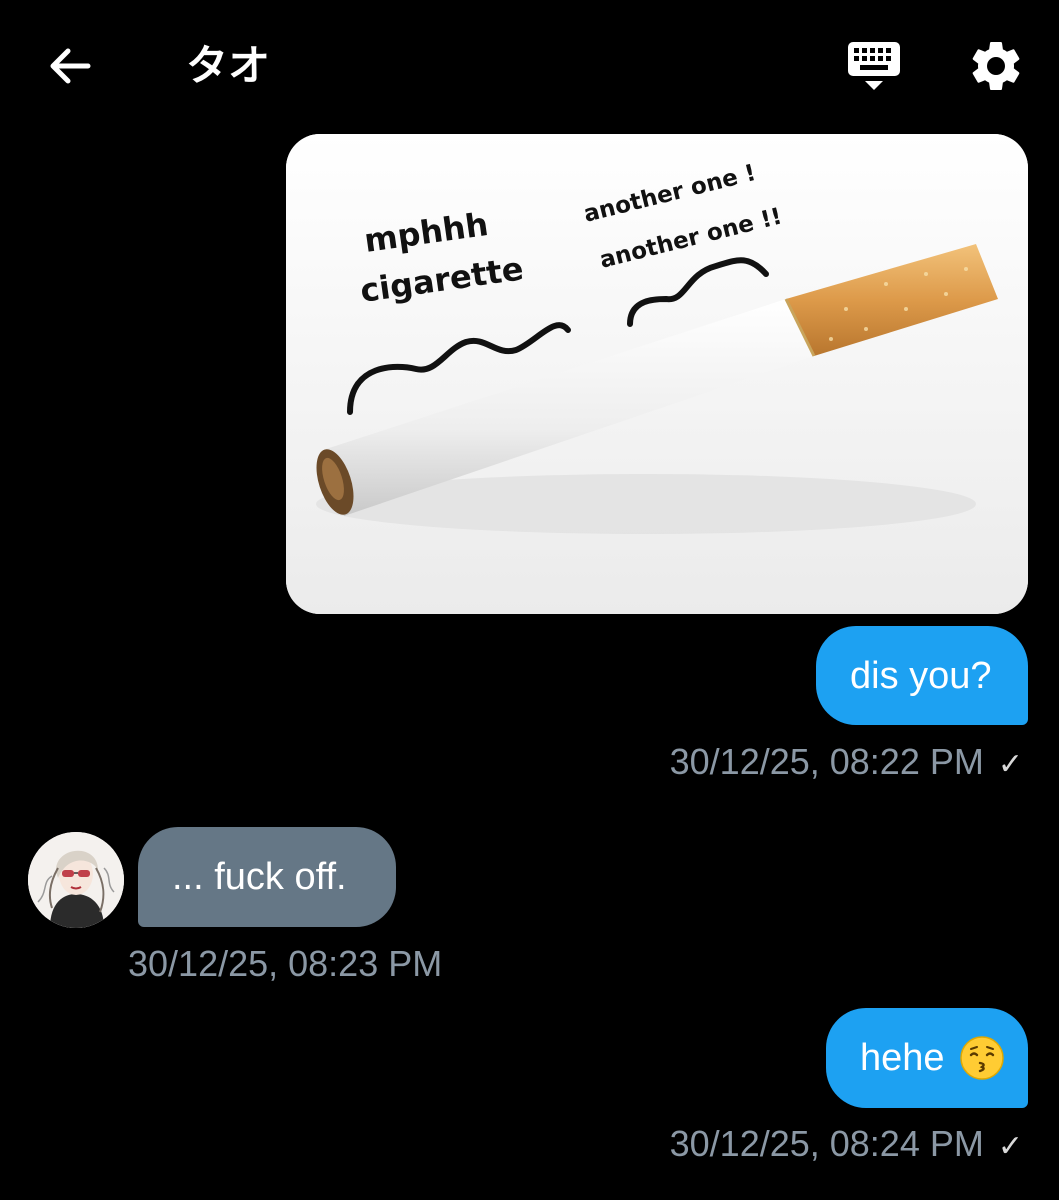 Image resolution: width=1059 pixels, height=1200 pixels. I want to click on gear-icon, so click(996, 65).